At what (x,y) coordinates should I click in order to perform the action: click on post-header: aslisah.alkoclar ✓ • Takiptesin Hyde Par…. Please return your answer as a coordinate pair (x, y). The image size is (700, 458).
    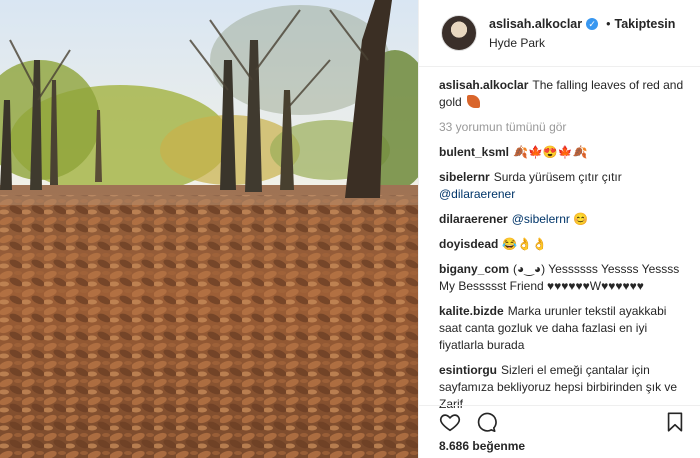
    Looking at the image, I should click on (559, 33).